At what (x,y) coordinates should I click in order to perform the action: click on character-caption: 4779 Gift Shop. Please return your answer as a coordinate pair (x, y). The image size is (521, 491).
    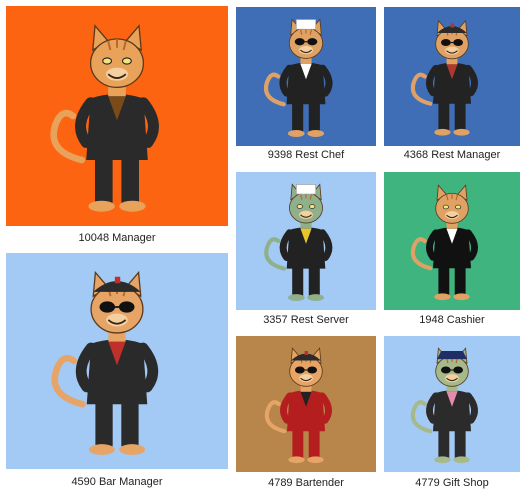
    Looking at the image, I should click on (452, 483).